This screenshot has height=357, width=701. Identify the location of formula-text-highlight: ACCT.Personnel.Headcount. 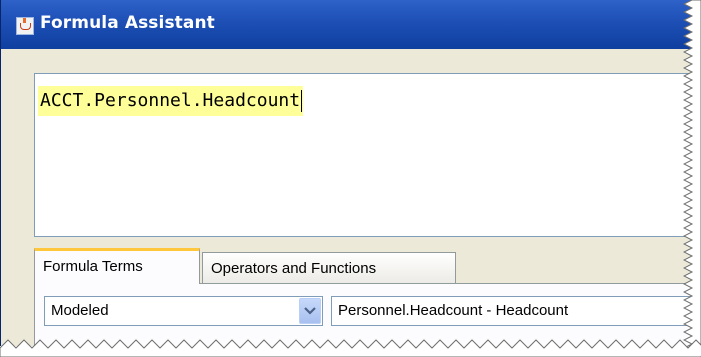
(171, 101).